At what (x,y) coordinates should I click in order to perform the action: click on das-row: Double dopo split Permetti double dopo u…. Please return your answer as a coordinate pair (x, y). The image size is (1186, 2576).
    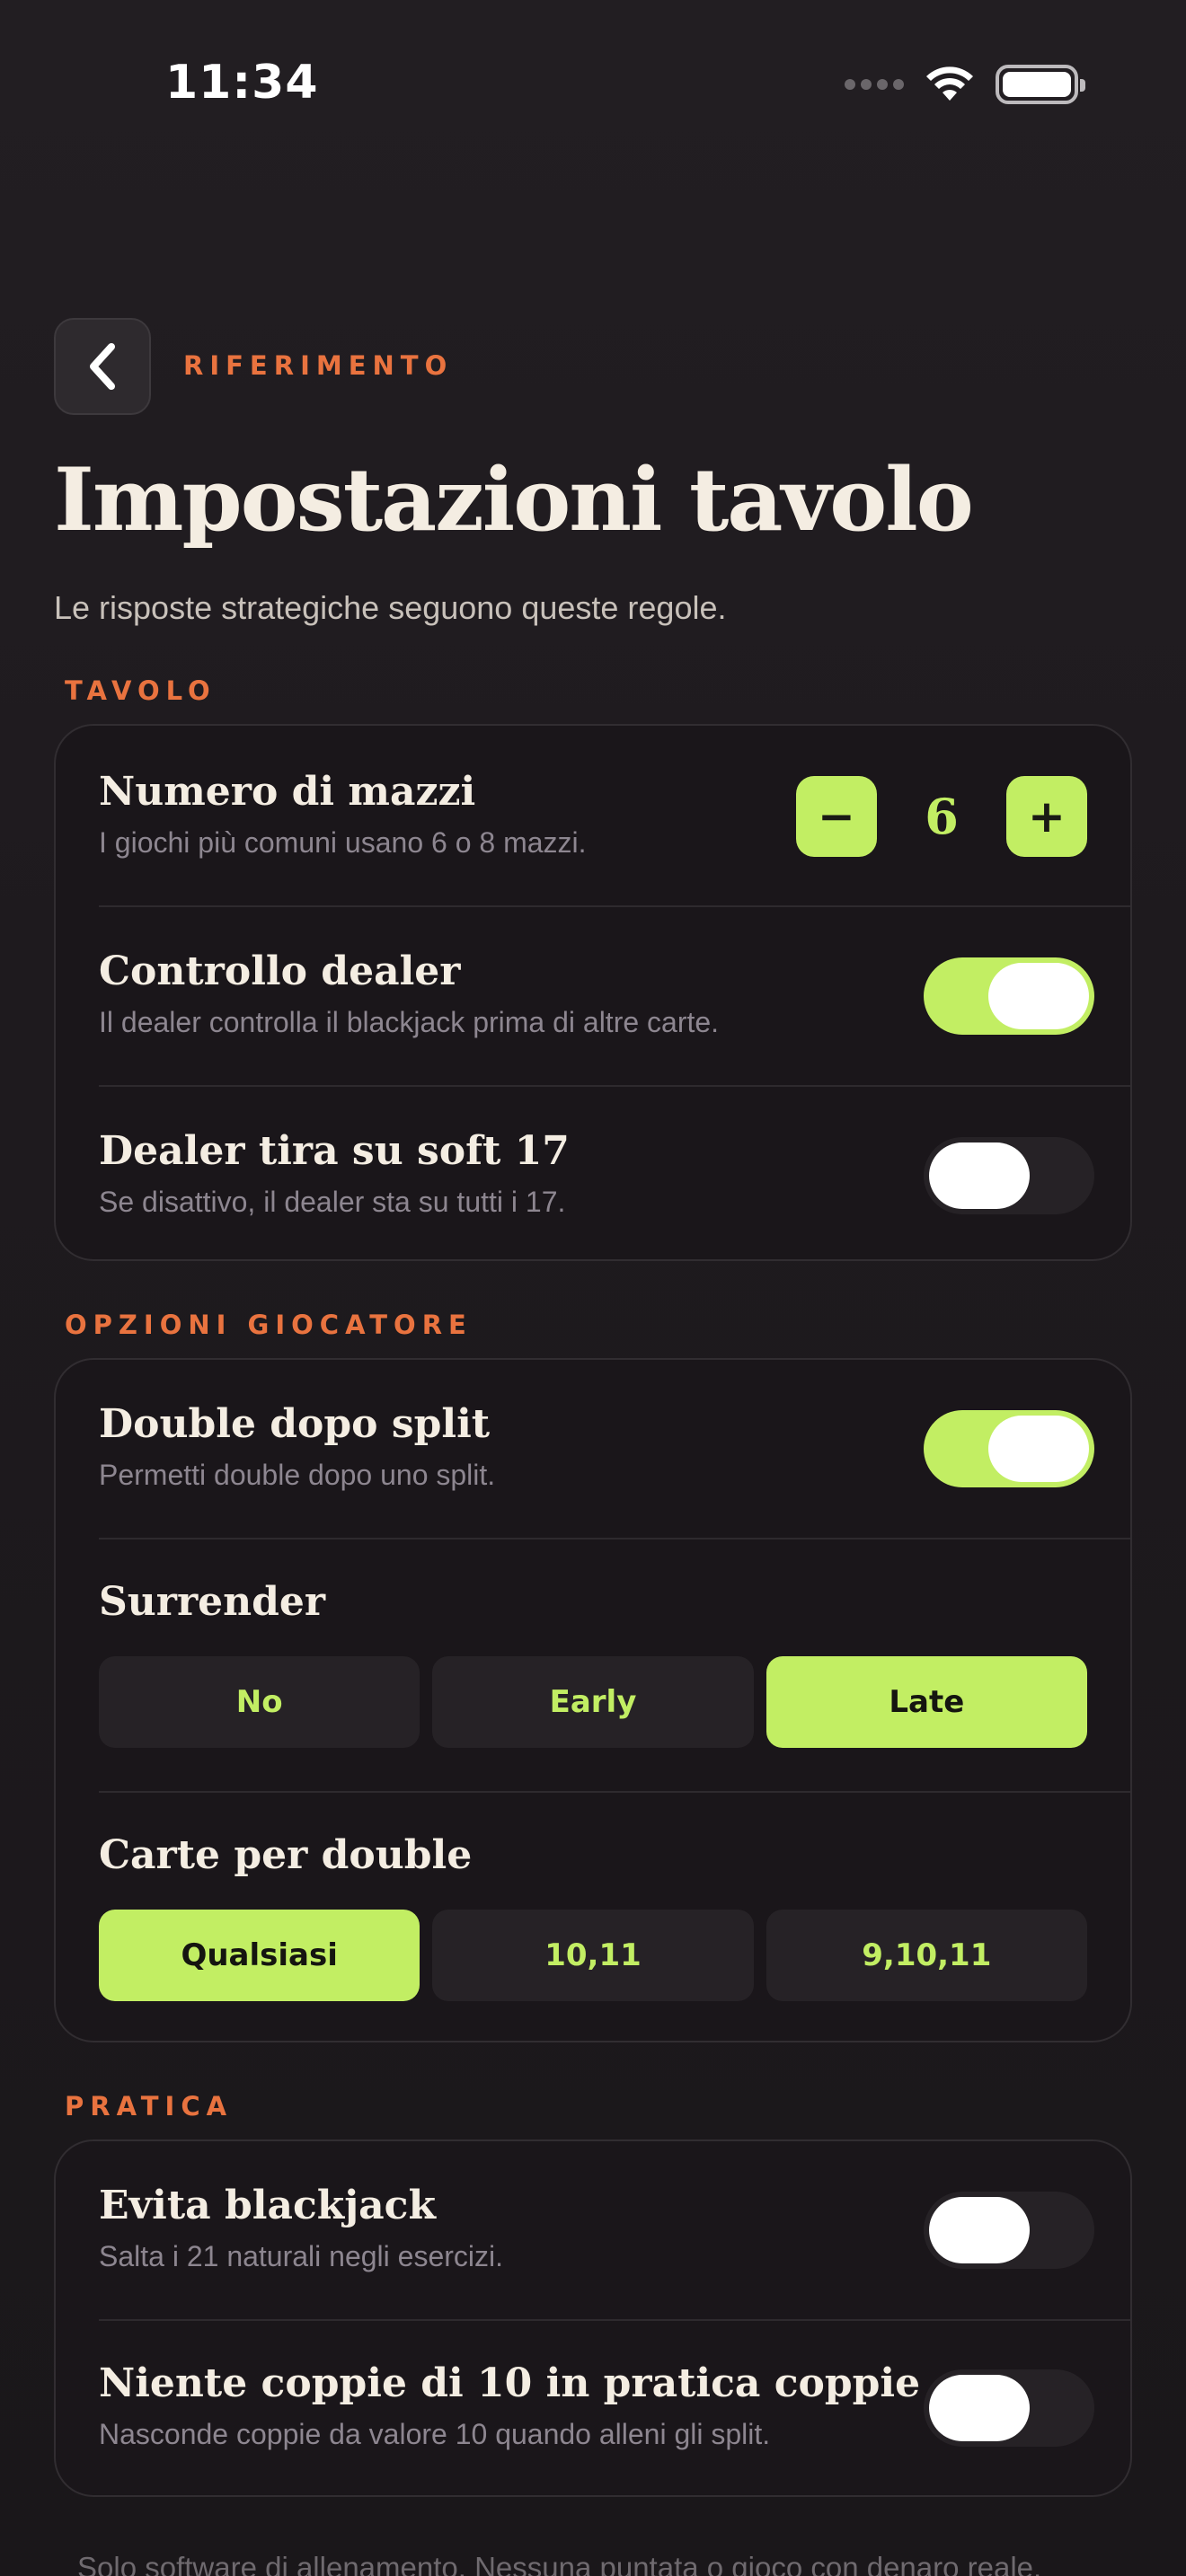
    Looking at the image, I should click on (593, 1449).